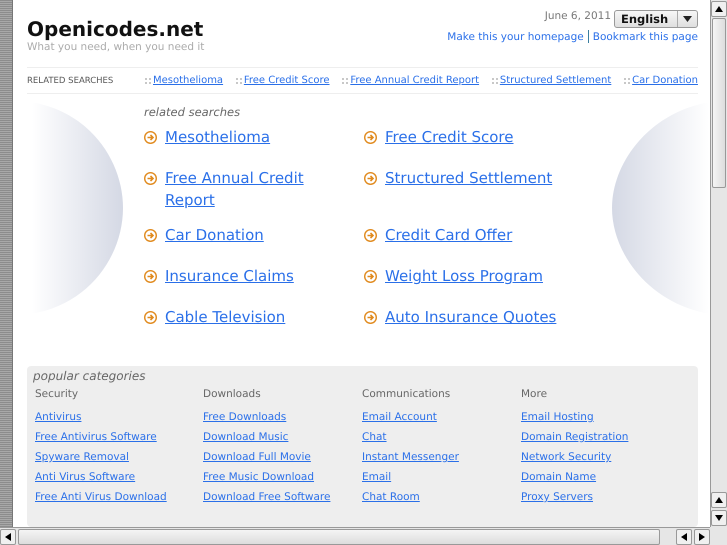 Image resolution: width=727 pixels, height=545 pixels. Describe the element at coordinates (702, 536) in the screenshot. I see `scroll-right-icon` at that location.